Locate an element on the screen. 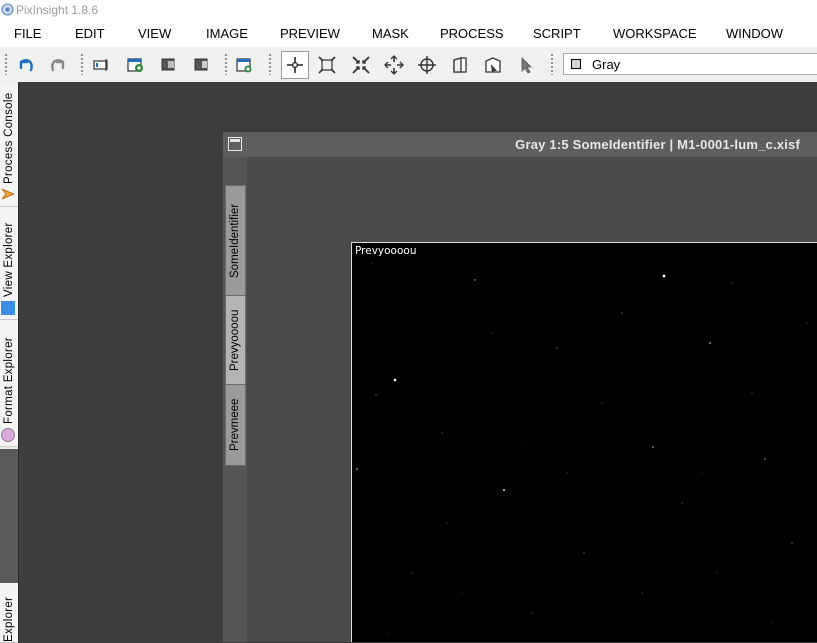 Image resolution: width=817 pixels, height=643 pixels. undo-icon is located at coordinates (26, 65).